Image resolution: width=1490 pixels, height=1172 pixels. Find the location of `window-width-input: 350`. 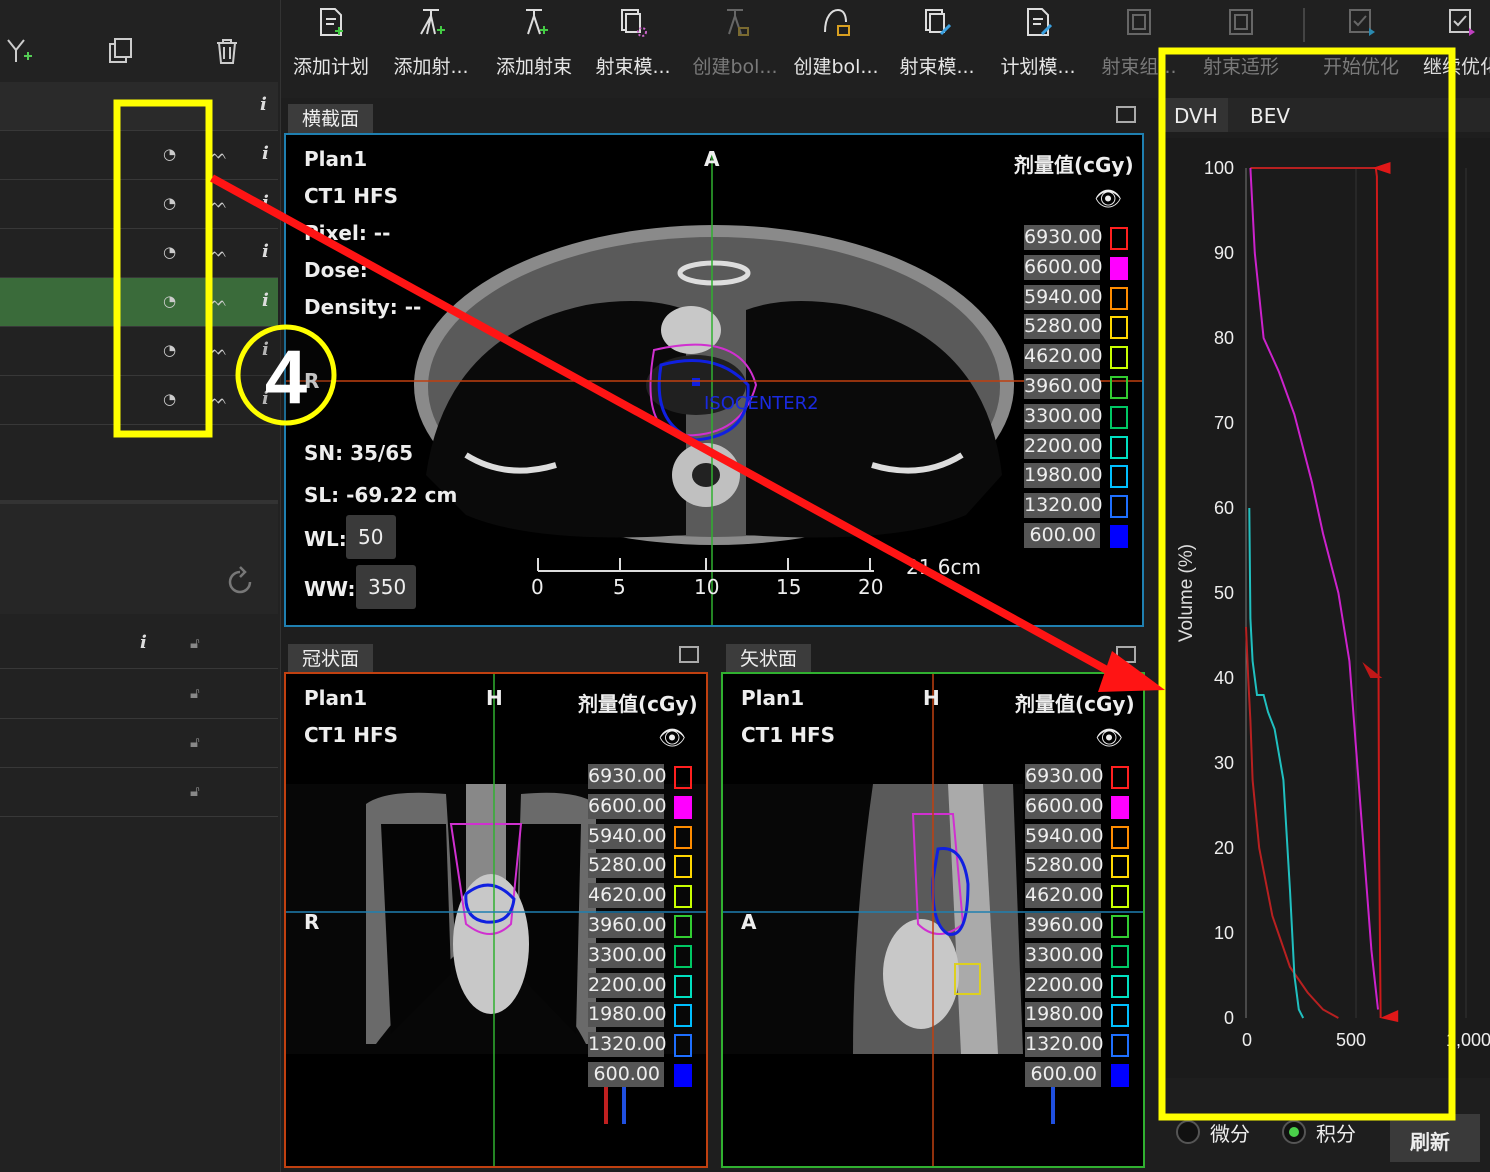

window-width-input: 350 is located at coordinates (386, 587).